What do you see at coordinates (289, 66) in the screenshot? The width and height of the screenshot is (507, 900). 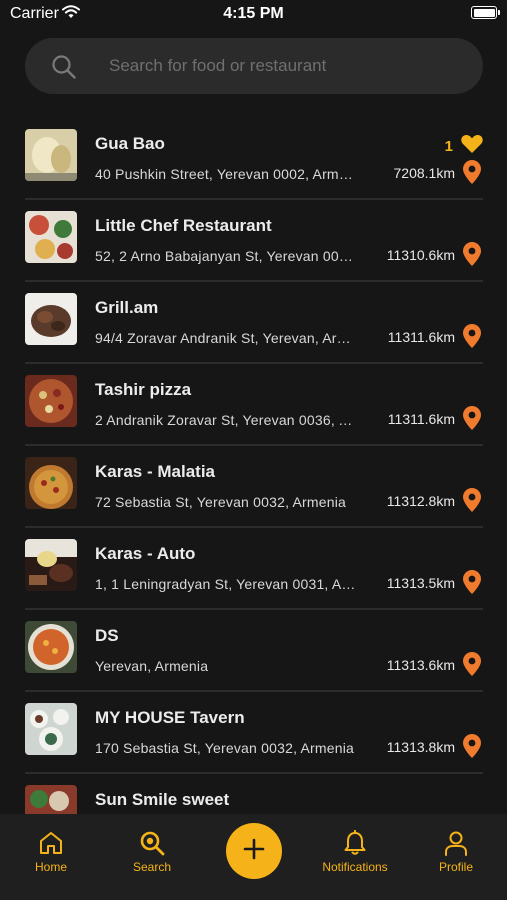 I see `search-input` at bounding box center [289, 66].